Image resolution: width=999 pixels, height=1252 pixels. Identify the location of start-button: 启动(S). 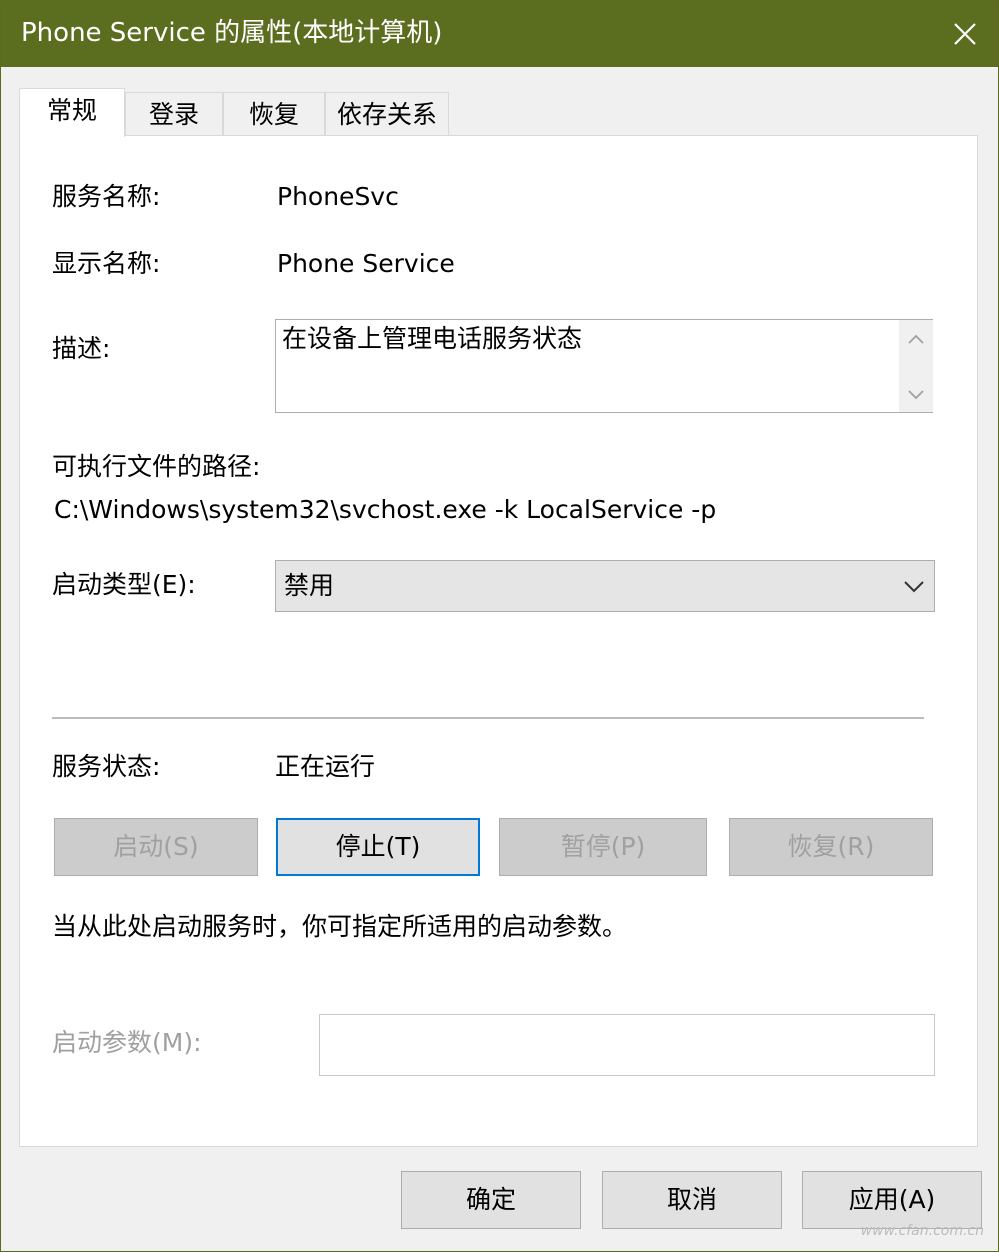
(156, 847).